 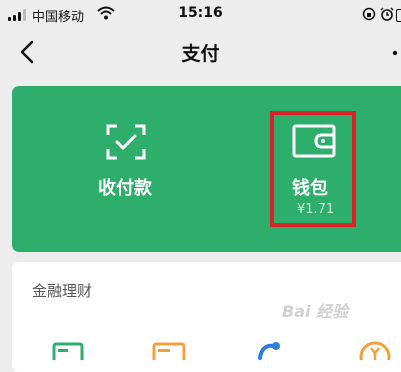 What do you see at coordinates (313, 169) in the screenshot?
I see `wallet-highlight-box` at bounding box center [313, 169].